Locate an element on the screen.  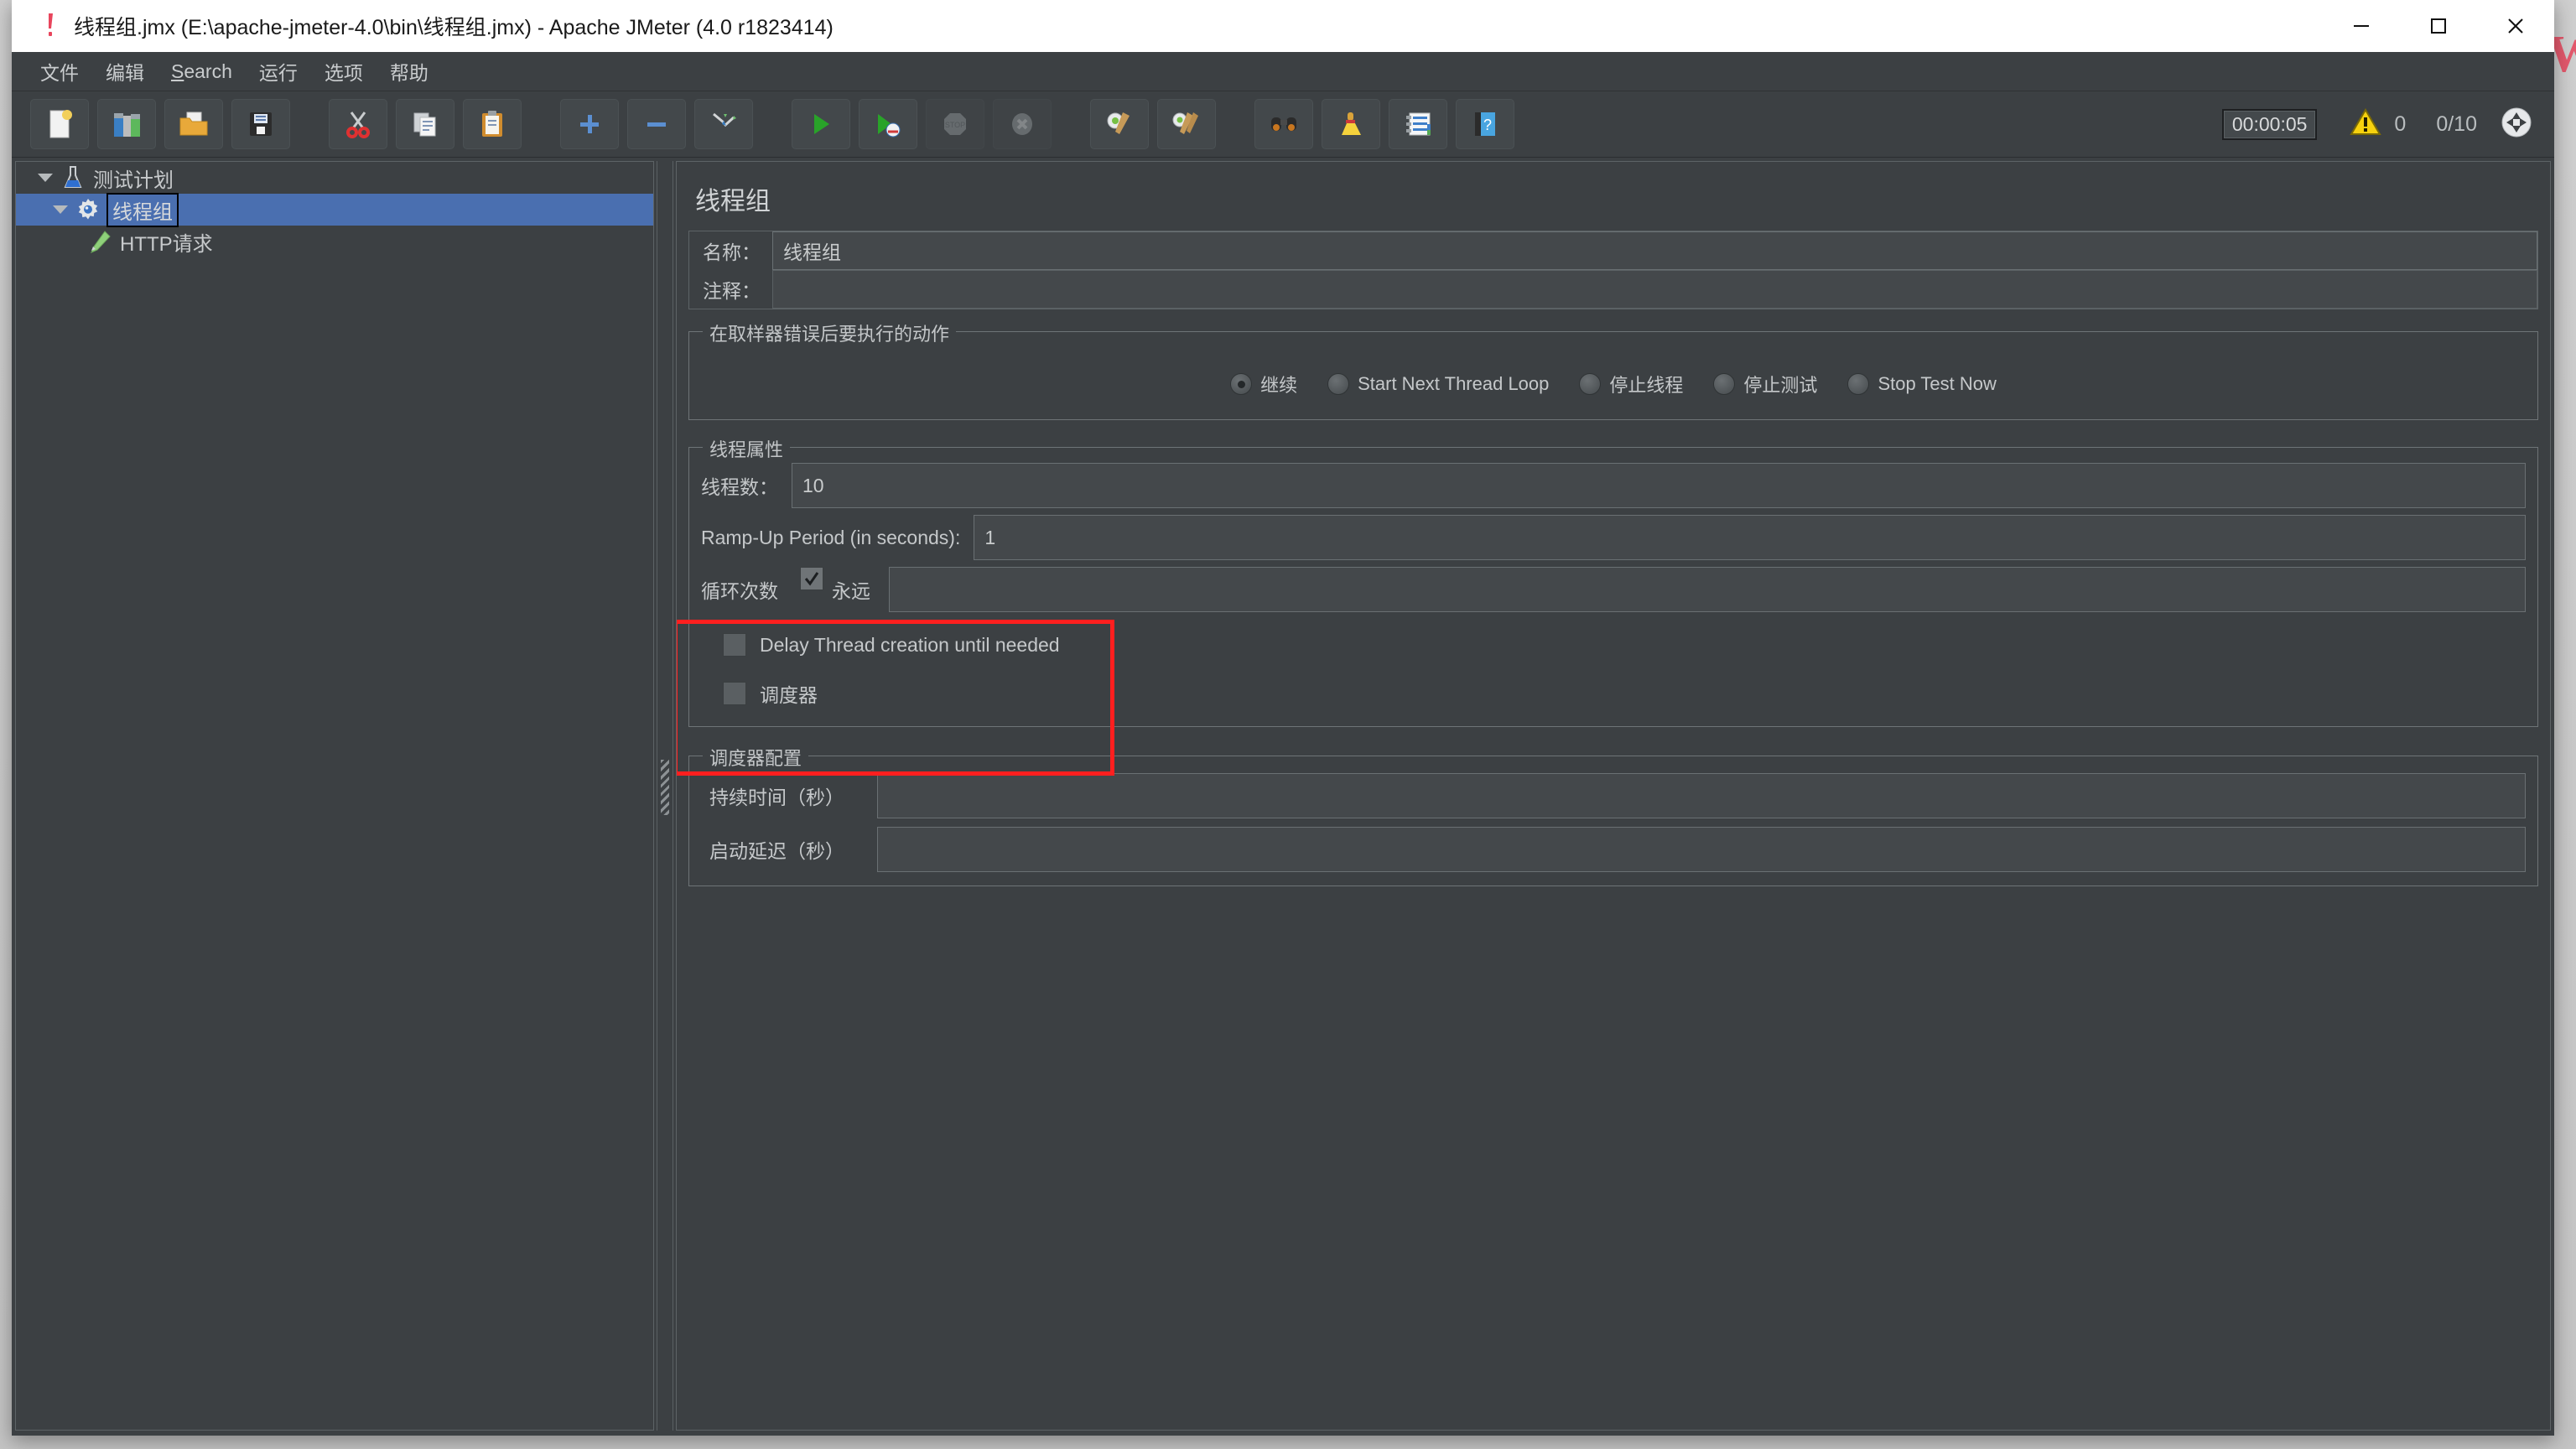
loop-count-label: 循环次数 is located at coordinates (739, 591).